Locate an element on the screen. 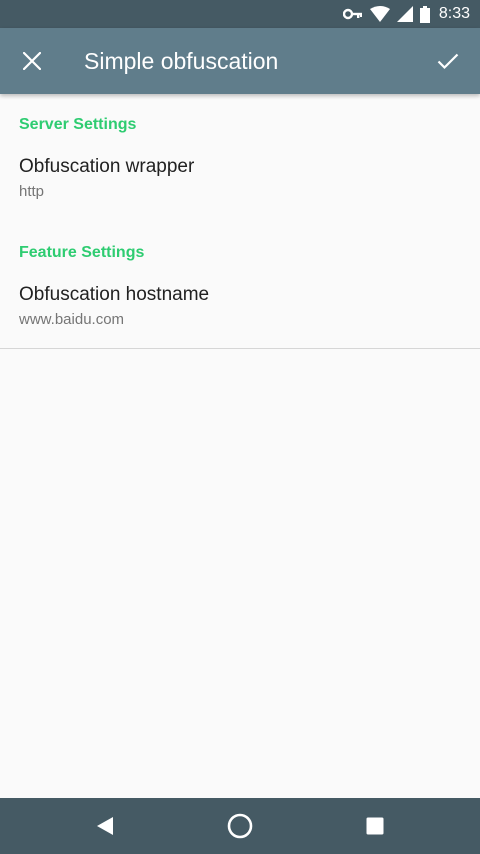 This screenshot has height=854, width=480. close-icon is located at coordinates (32, 61).